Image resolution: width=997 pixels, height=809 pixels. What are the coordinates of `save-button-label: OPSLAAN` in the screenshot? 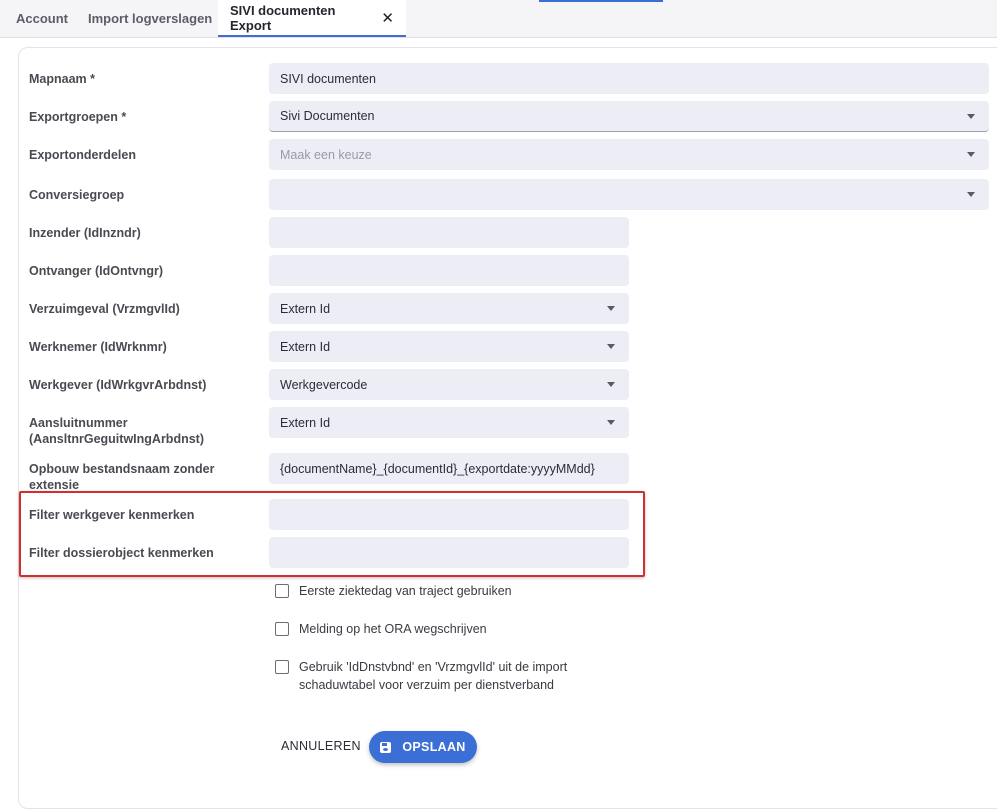 It's located at (434, 747).